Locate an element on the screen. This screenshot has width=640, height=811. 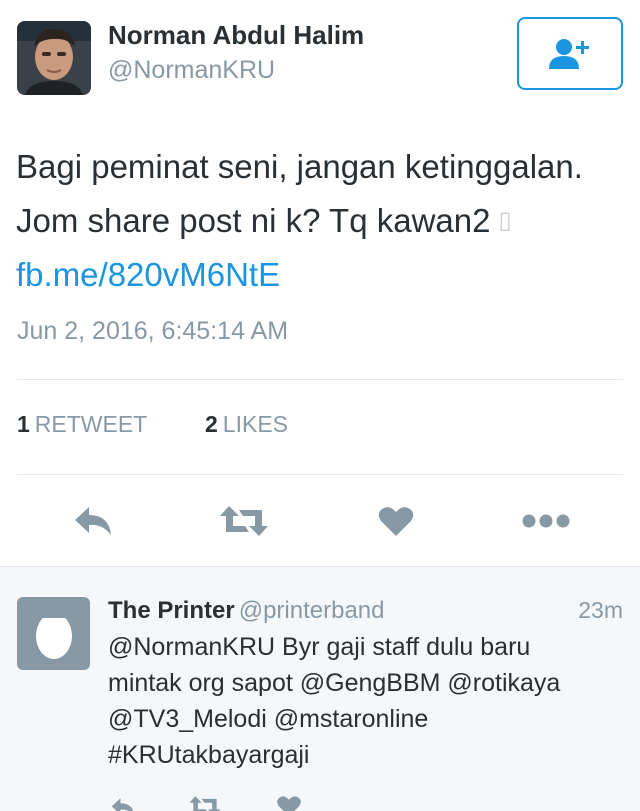
tweet-stats: 1 RETWEET 2 LIKES is located at coordinates (152, 424).